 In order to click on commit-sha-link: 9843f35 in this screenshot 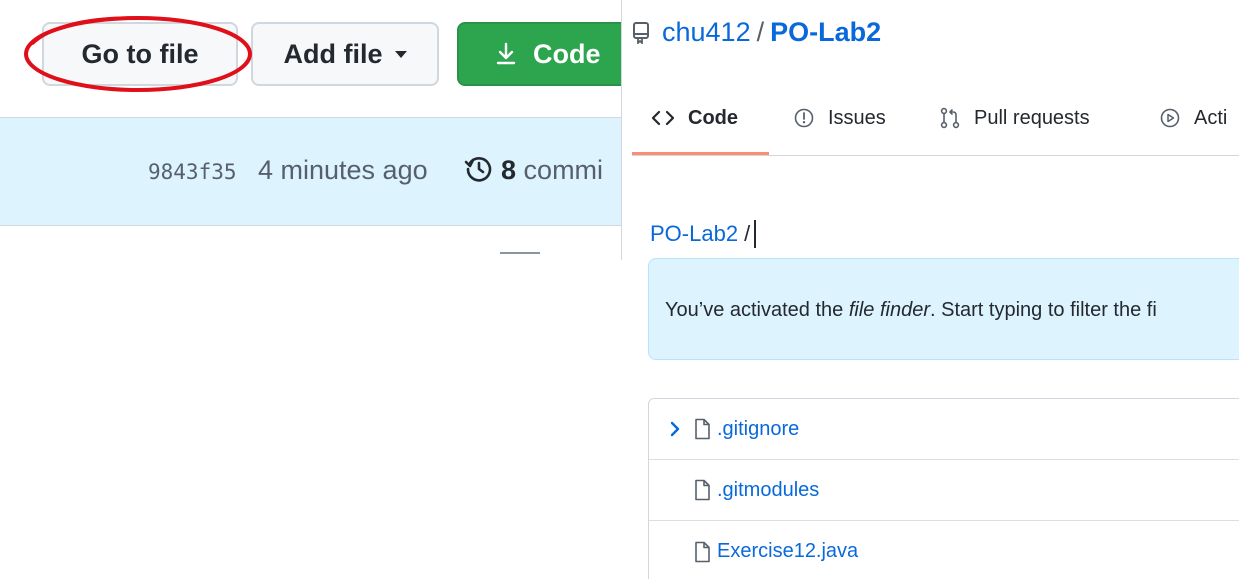, I will do `click(192, 172)`.